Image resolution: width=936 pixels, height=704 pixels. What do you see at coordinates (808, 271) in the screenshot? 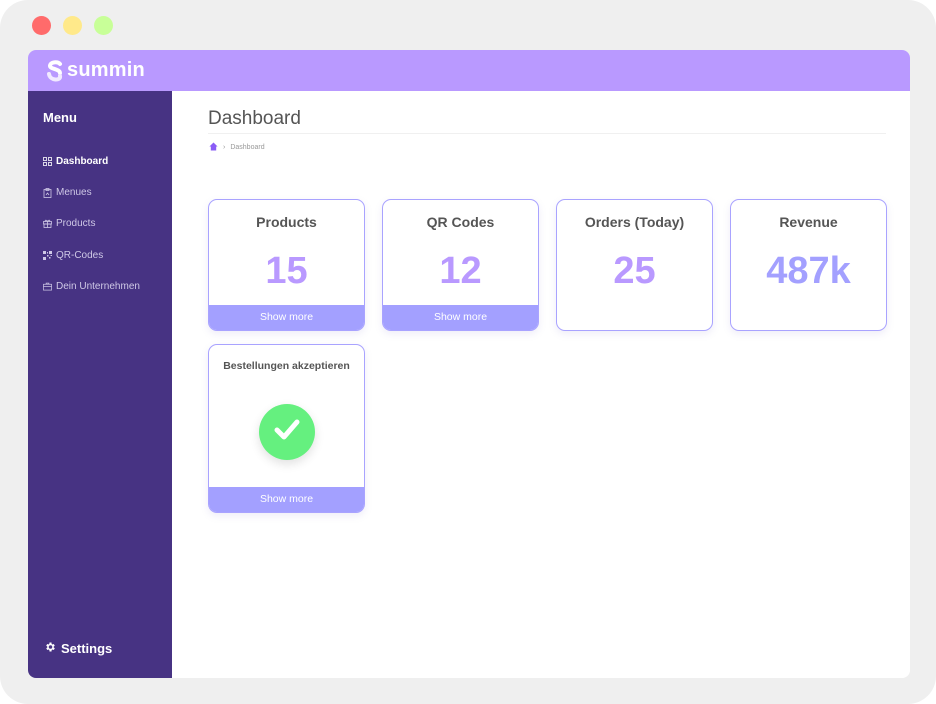
I see `card-value: 487k` at bounding box center [808, 271].